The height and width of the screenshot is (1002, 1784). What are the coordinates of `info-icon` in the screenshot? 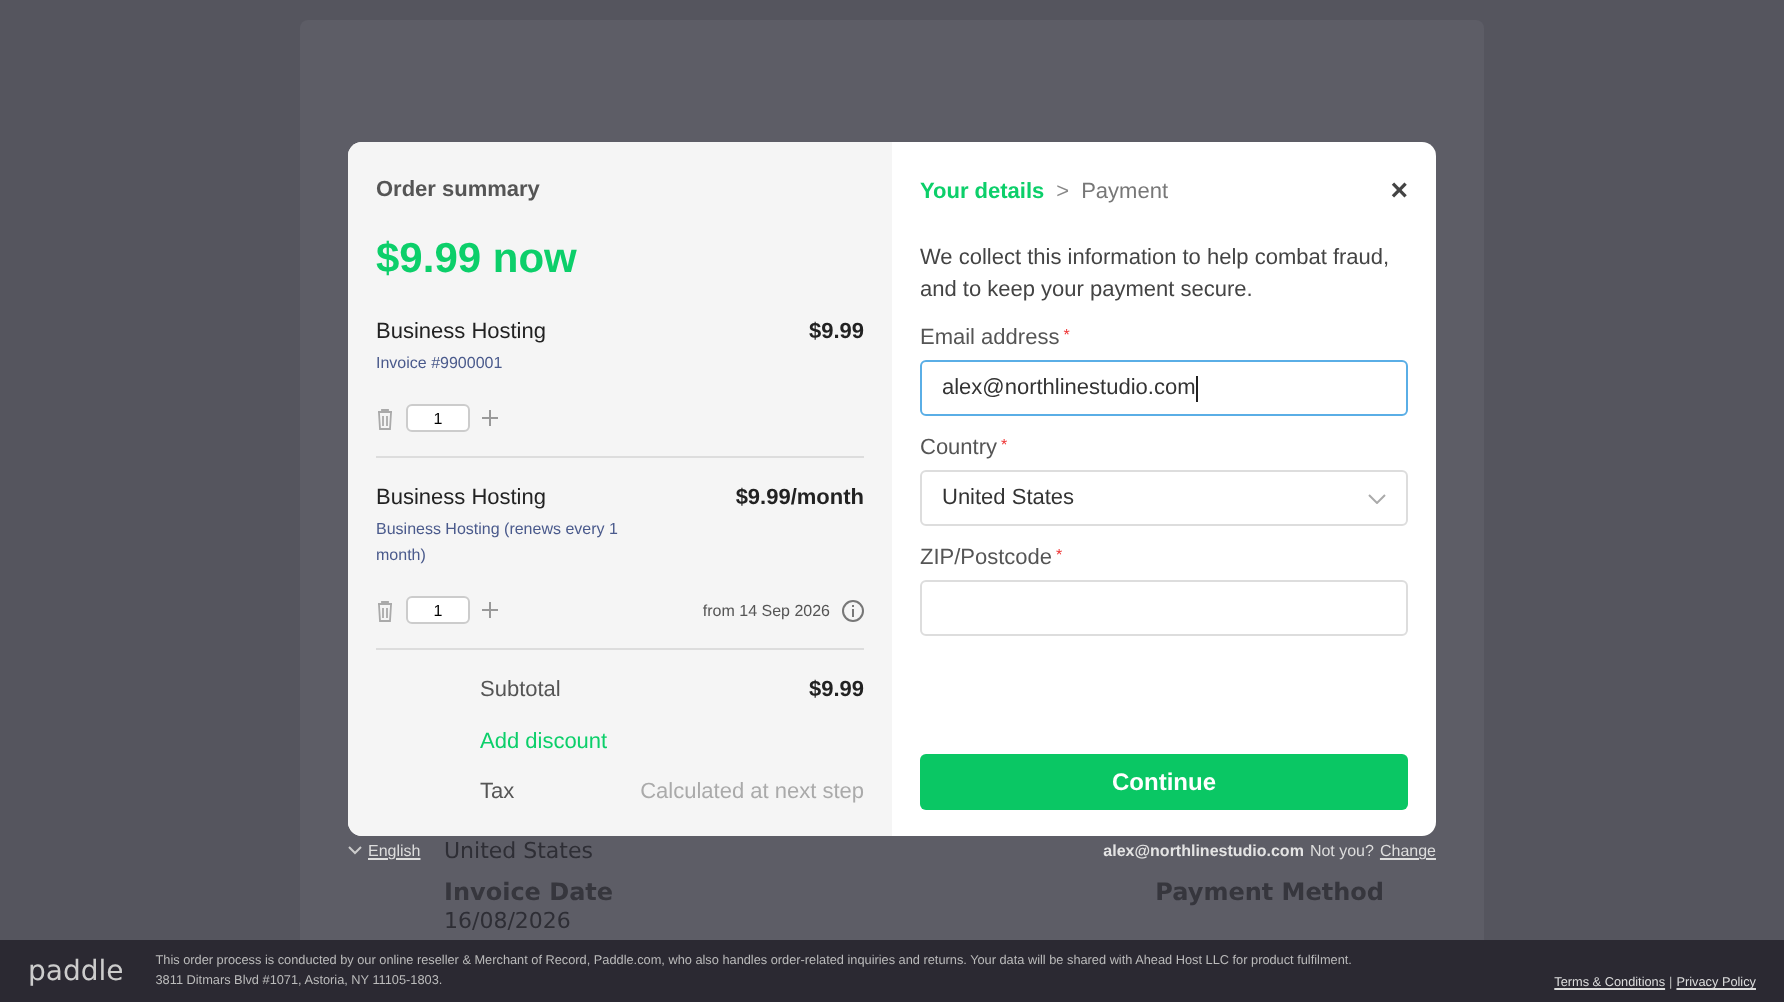 It's located at (853, 610).